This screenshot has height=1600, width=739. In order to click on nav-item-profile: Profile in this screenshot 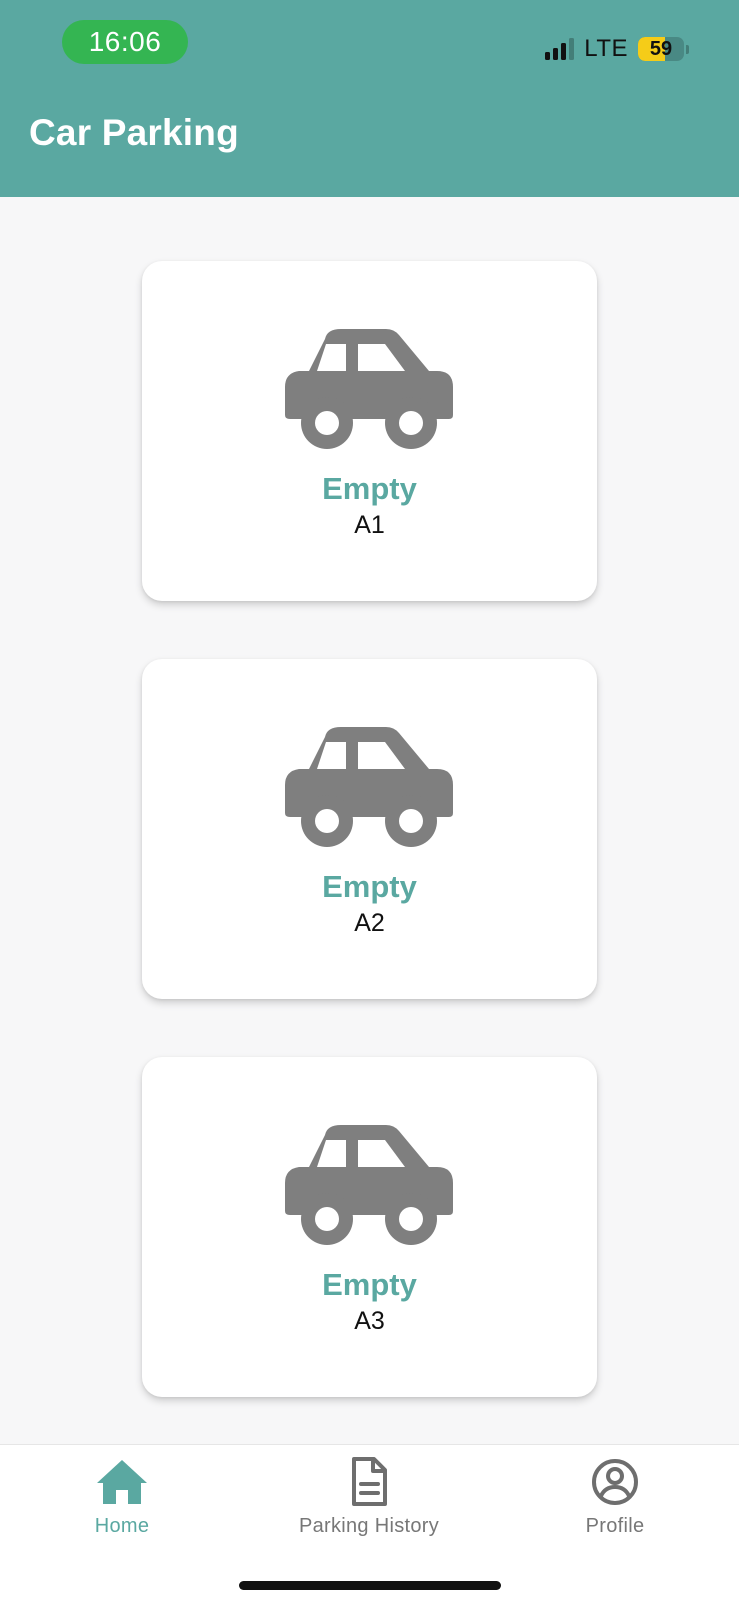, I will do `click(615, 1502)`.